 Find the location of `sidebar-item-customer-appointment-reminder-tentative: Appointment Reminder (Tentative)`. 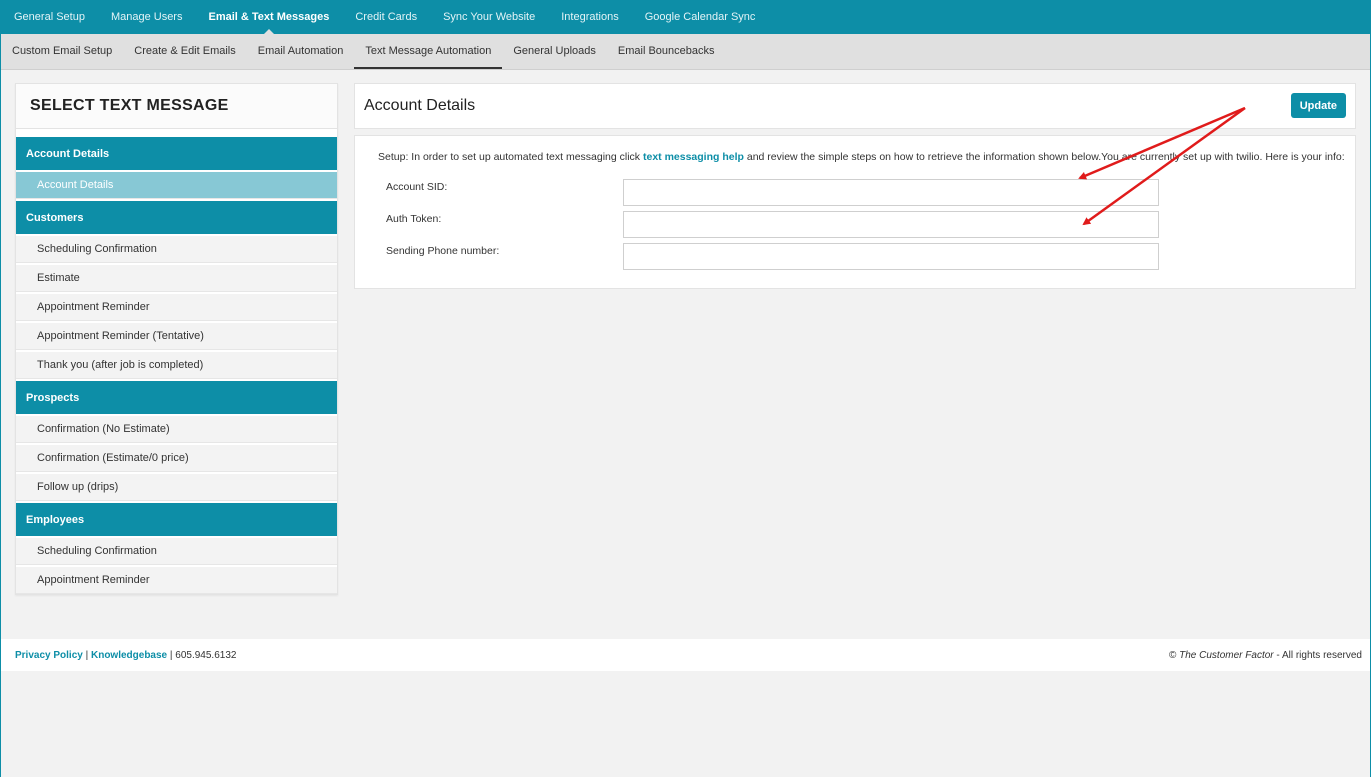

sidebar-item-customer-appointment-reminder-tentative: Appointment Reminder (Tentative) is located at coordinates (176, 336).